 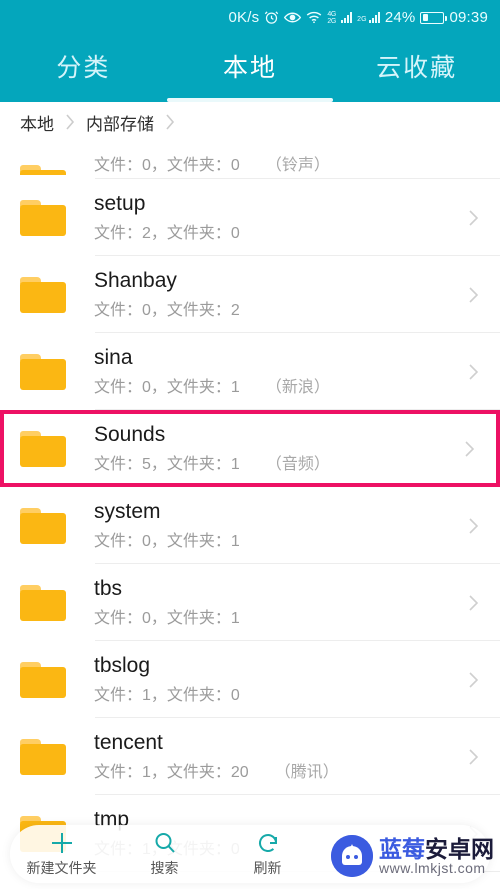 What do you see at coordinates (332, 21) in the screenshot?
I see `signal-4g-sub: 2G` at bounding box center [332, 21].